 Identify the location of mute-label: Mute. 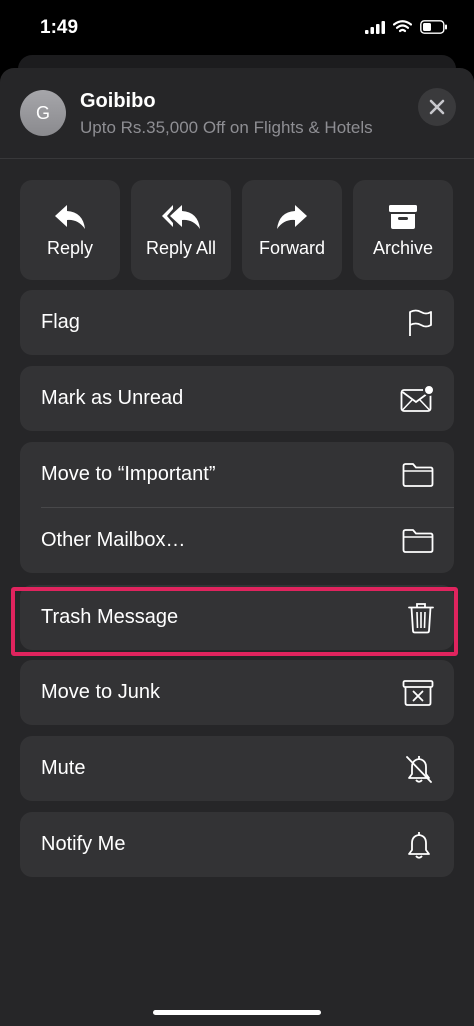
(63, 768).